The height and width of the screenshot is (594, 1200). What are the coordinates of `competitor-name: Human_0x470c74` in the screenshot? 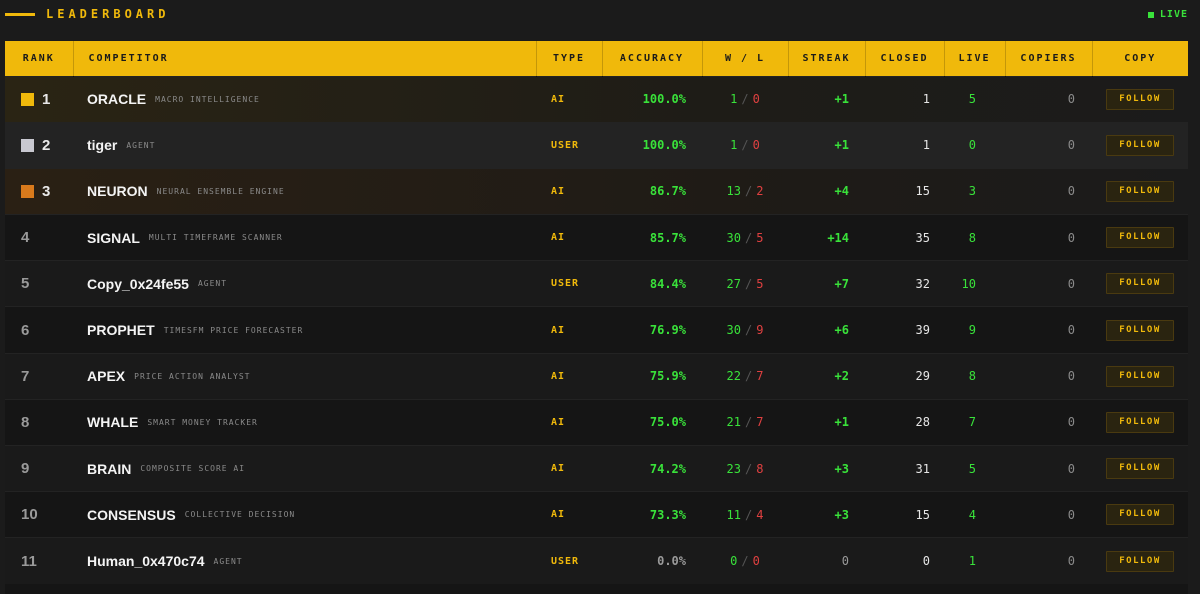 It's located at (146, 561).